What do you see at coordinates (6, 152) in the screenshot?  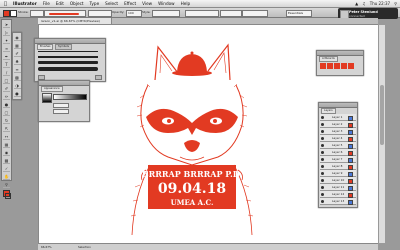 I see `shape-builder-tool-icon: ◉` at bounding box center [6, 152].